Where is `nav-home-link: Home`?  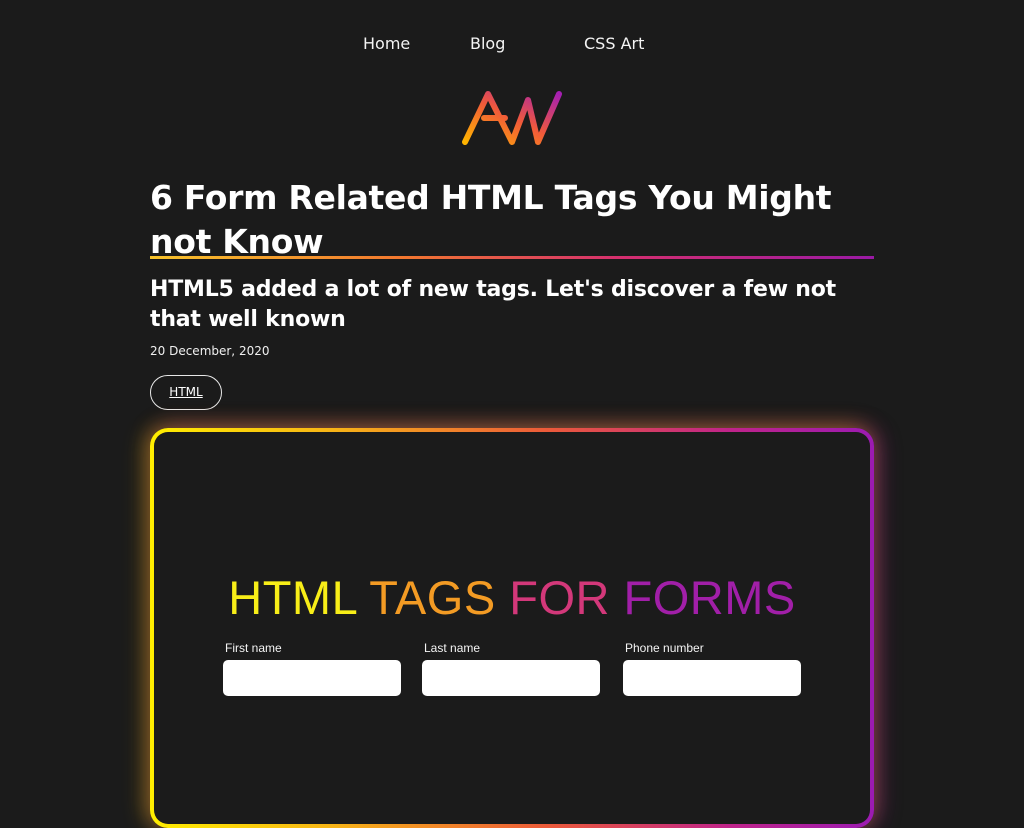
nav-home-link: Home is located at coordinates (386, 44).